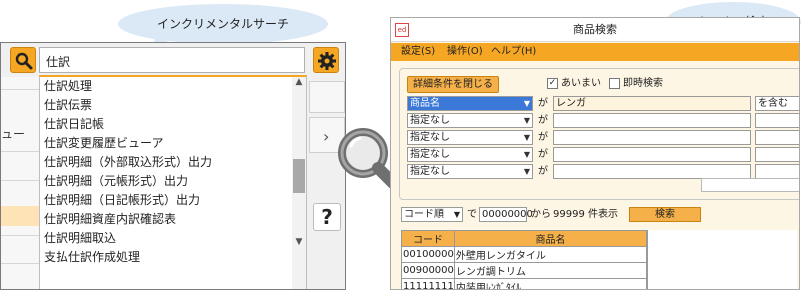 The height and width of the screenshot is (290, 804). I want to click on condition-mode-select: を含む, so click(777, 103).